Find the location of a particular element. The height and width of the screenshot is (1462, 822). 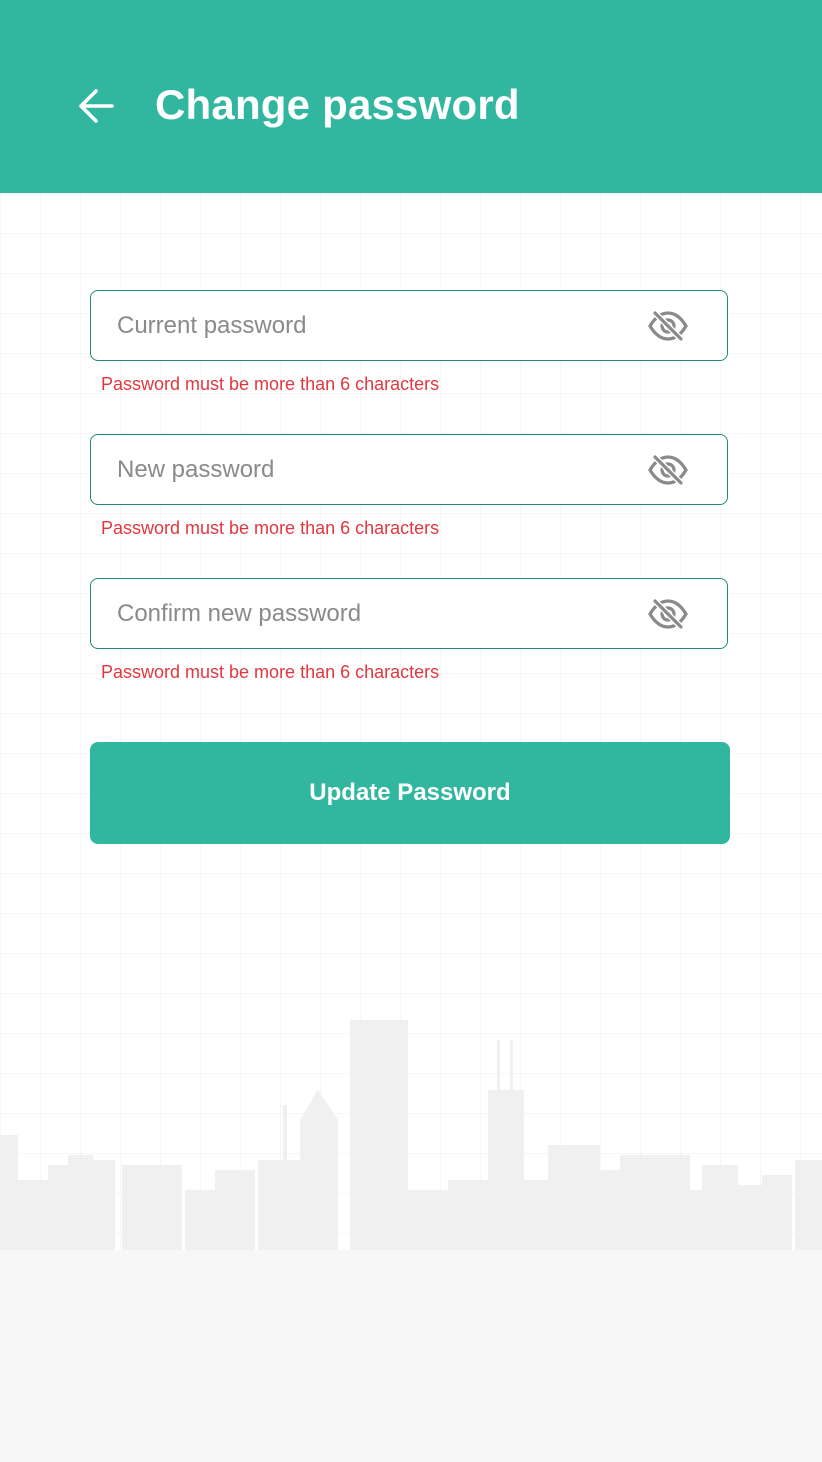

new-password-group: Password must be more than 6 characters is located at coordinates (410, 486).